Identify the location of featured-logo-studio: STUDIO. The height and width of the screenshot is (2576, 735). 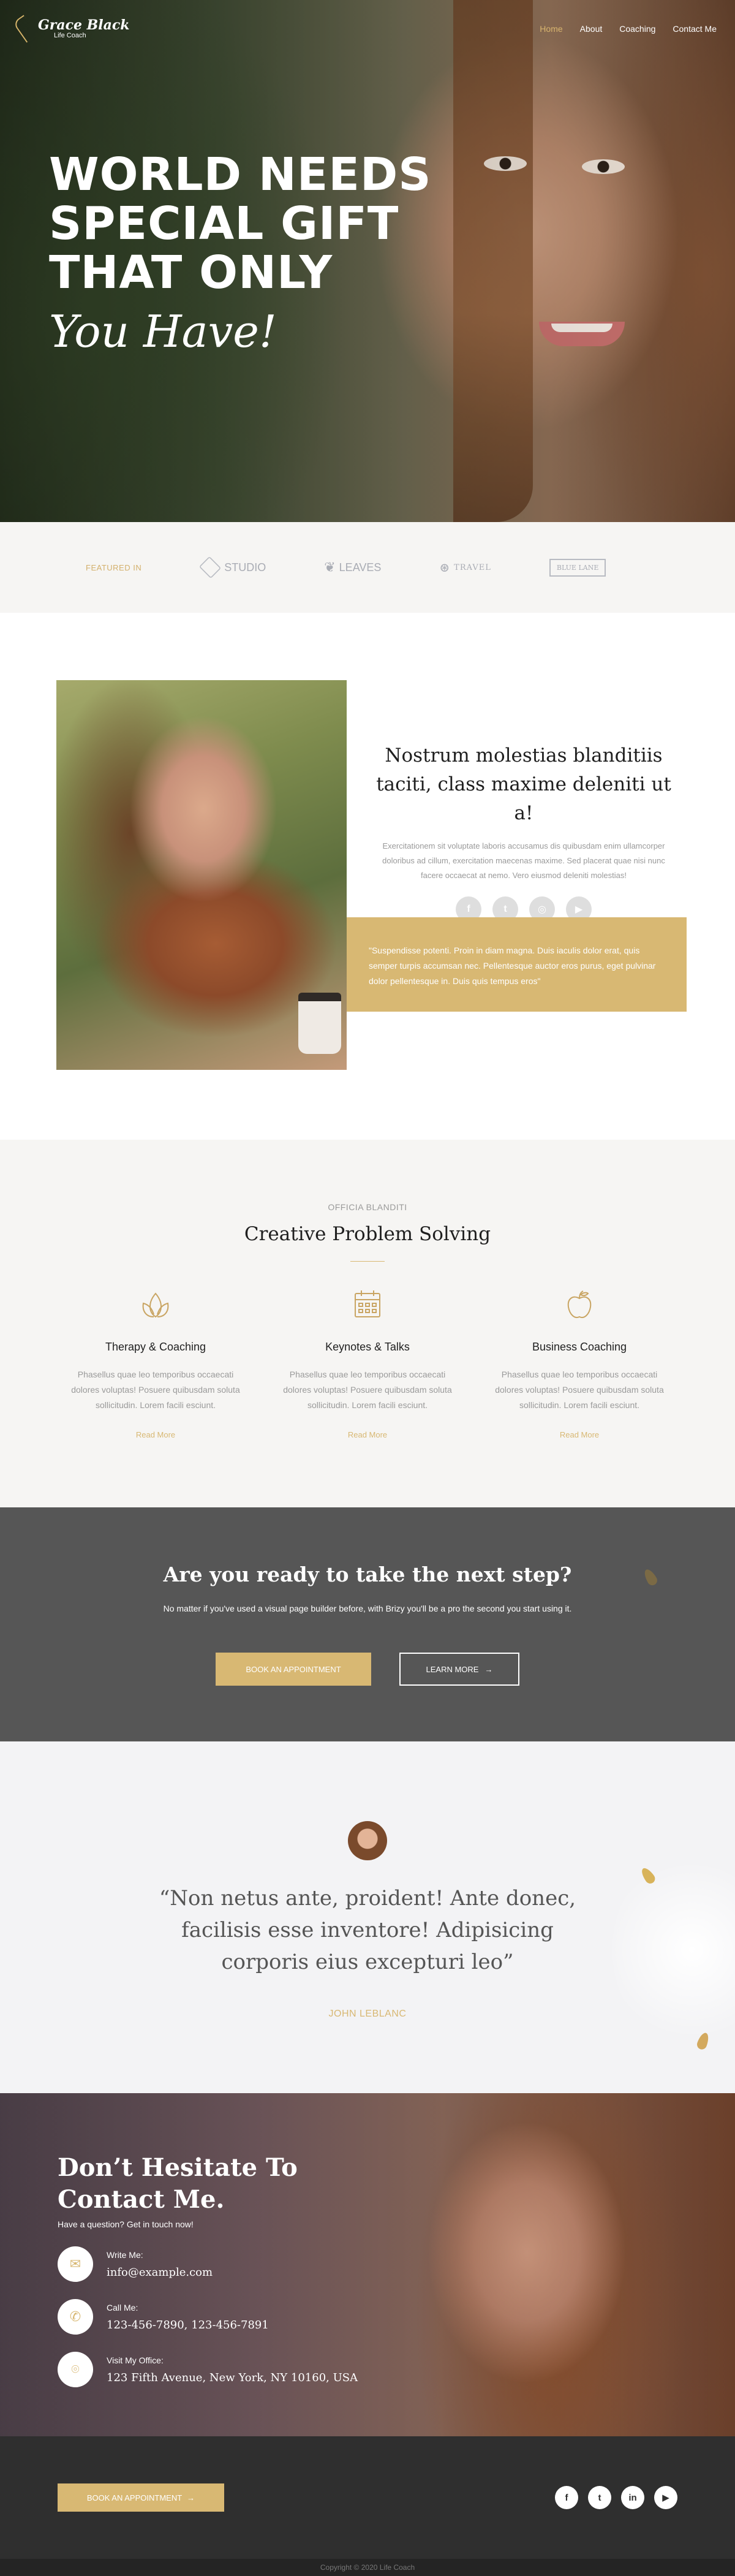
(233, 567).